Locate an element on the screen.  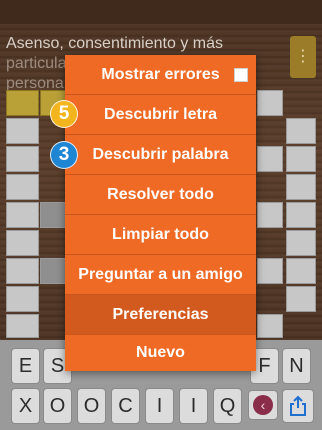
menu-item-label: Descubrir palabra is located at coordinates (160, 154).